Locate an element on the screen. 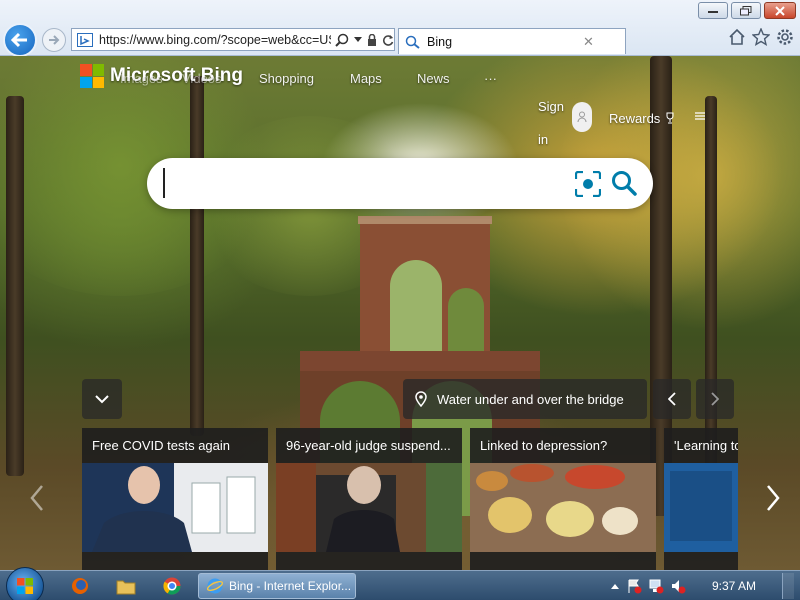 This screenshot has width=800, height=600. nav-maps: Maps is located at coordinates (366, 78).